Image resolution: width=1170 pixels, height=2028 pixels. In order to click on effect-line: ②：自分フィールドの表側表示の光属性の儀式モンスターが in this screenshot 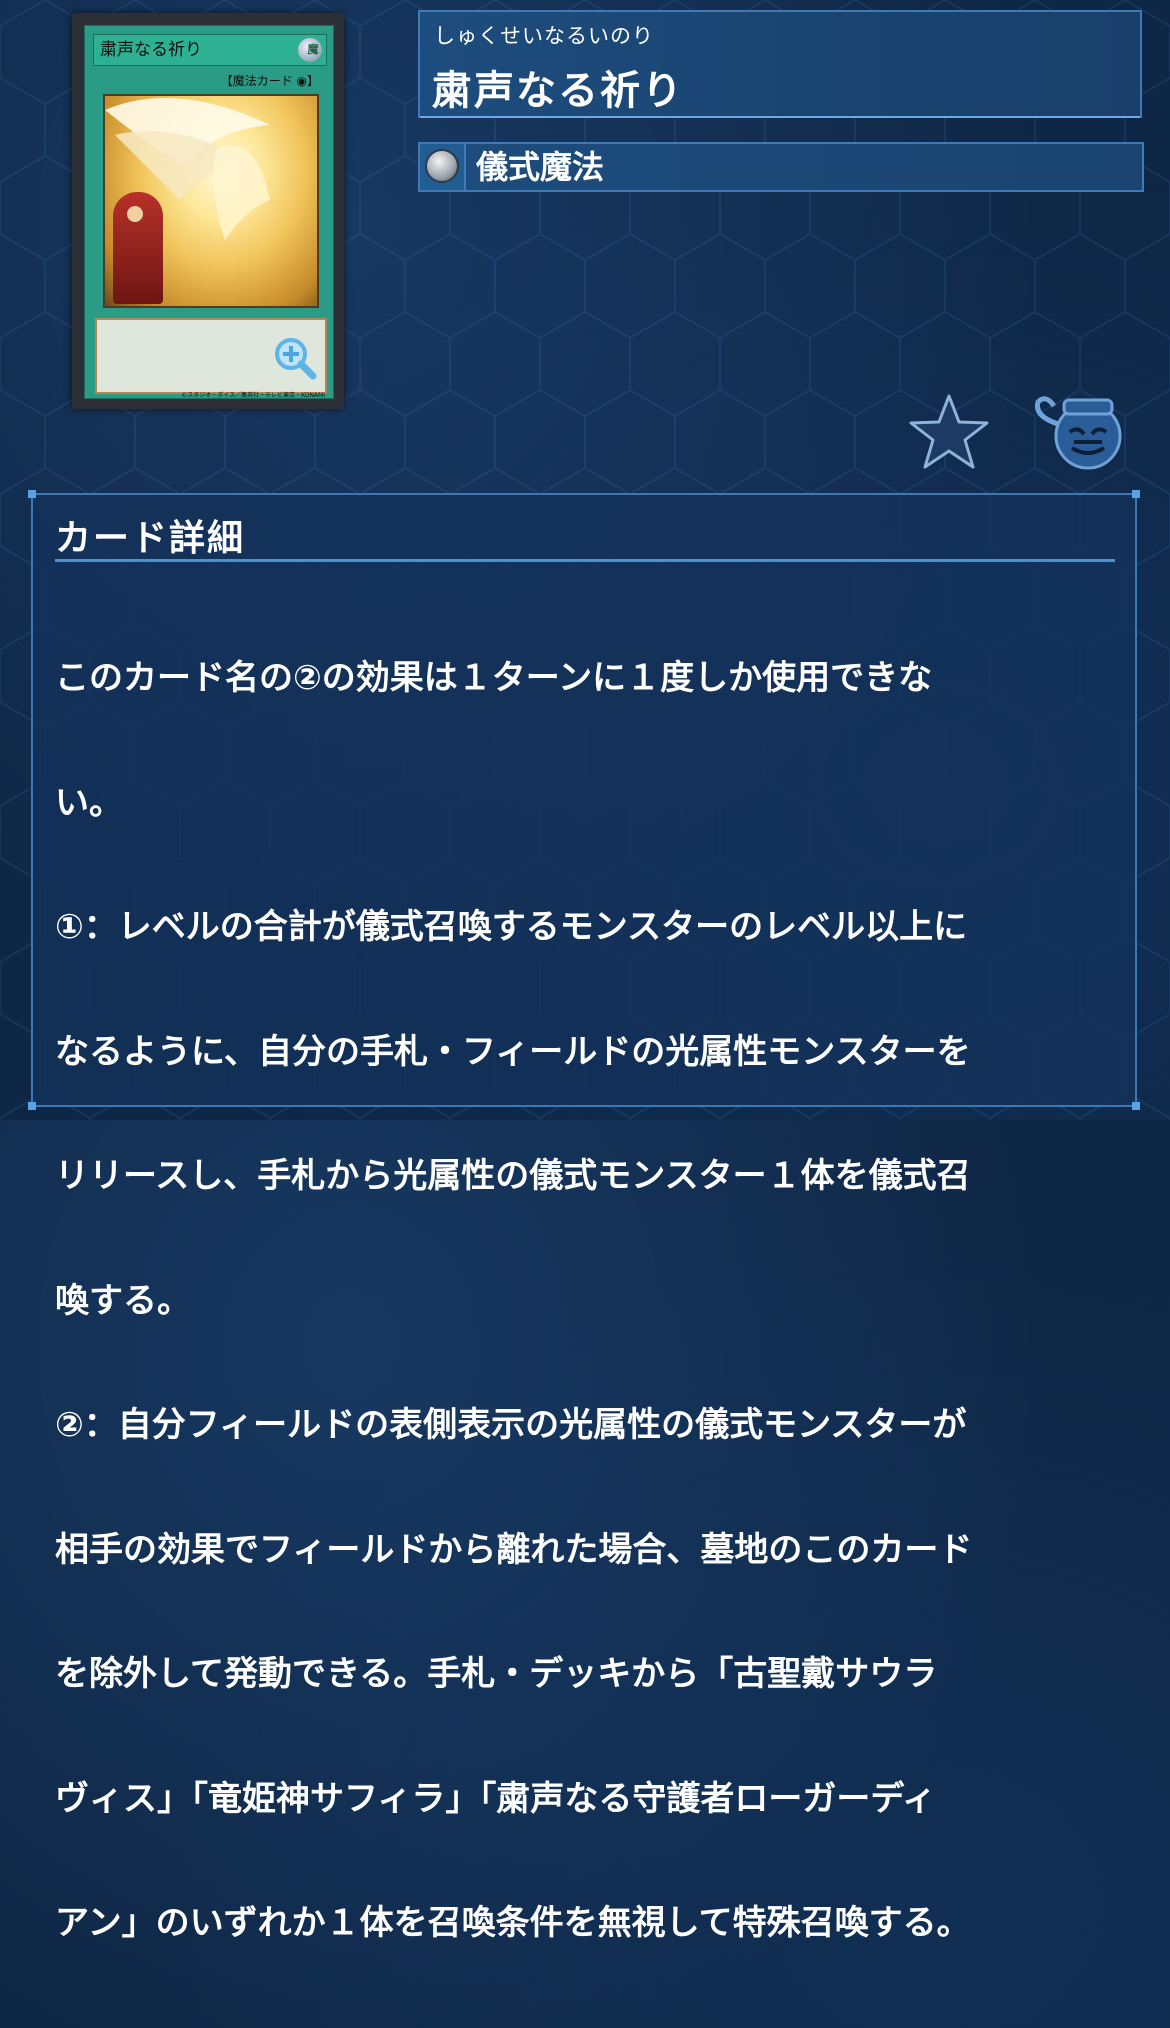, I will do `click(511, 1425)`.